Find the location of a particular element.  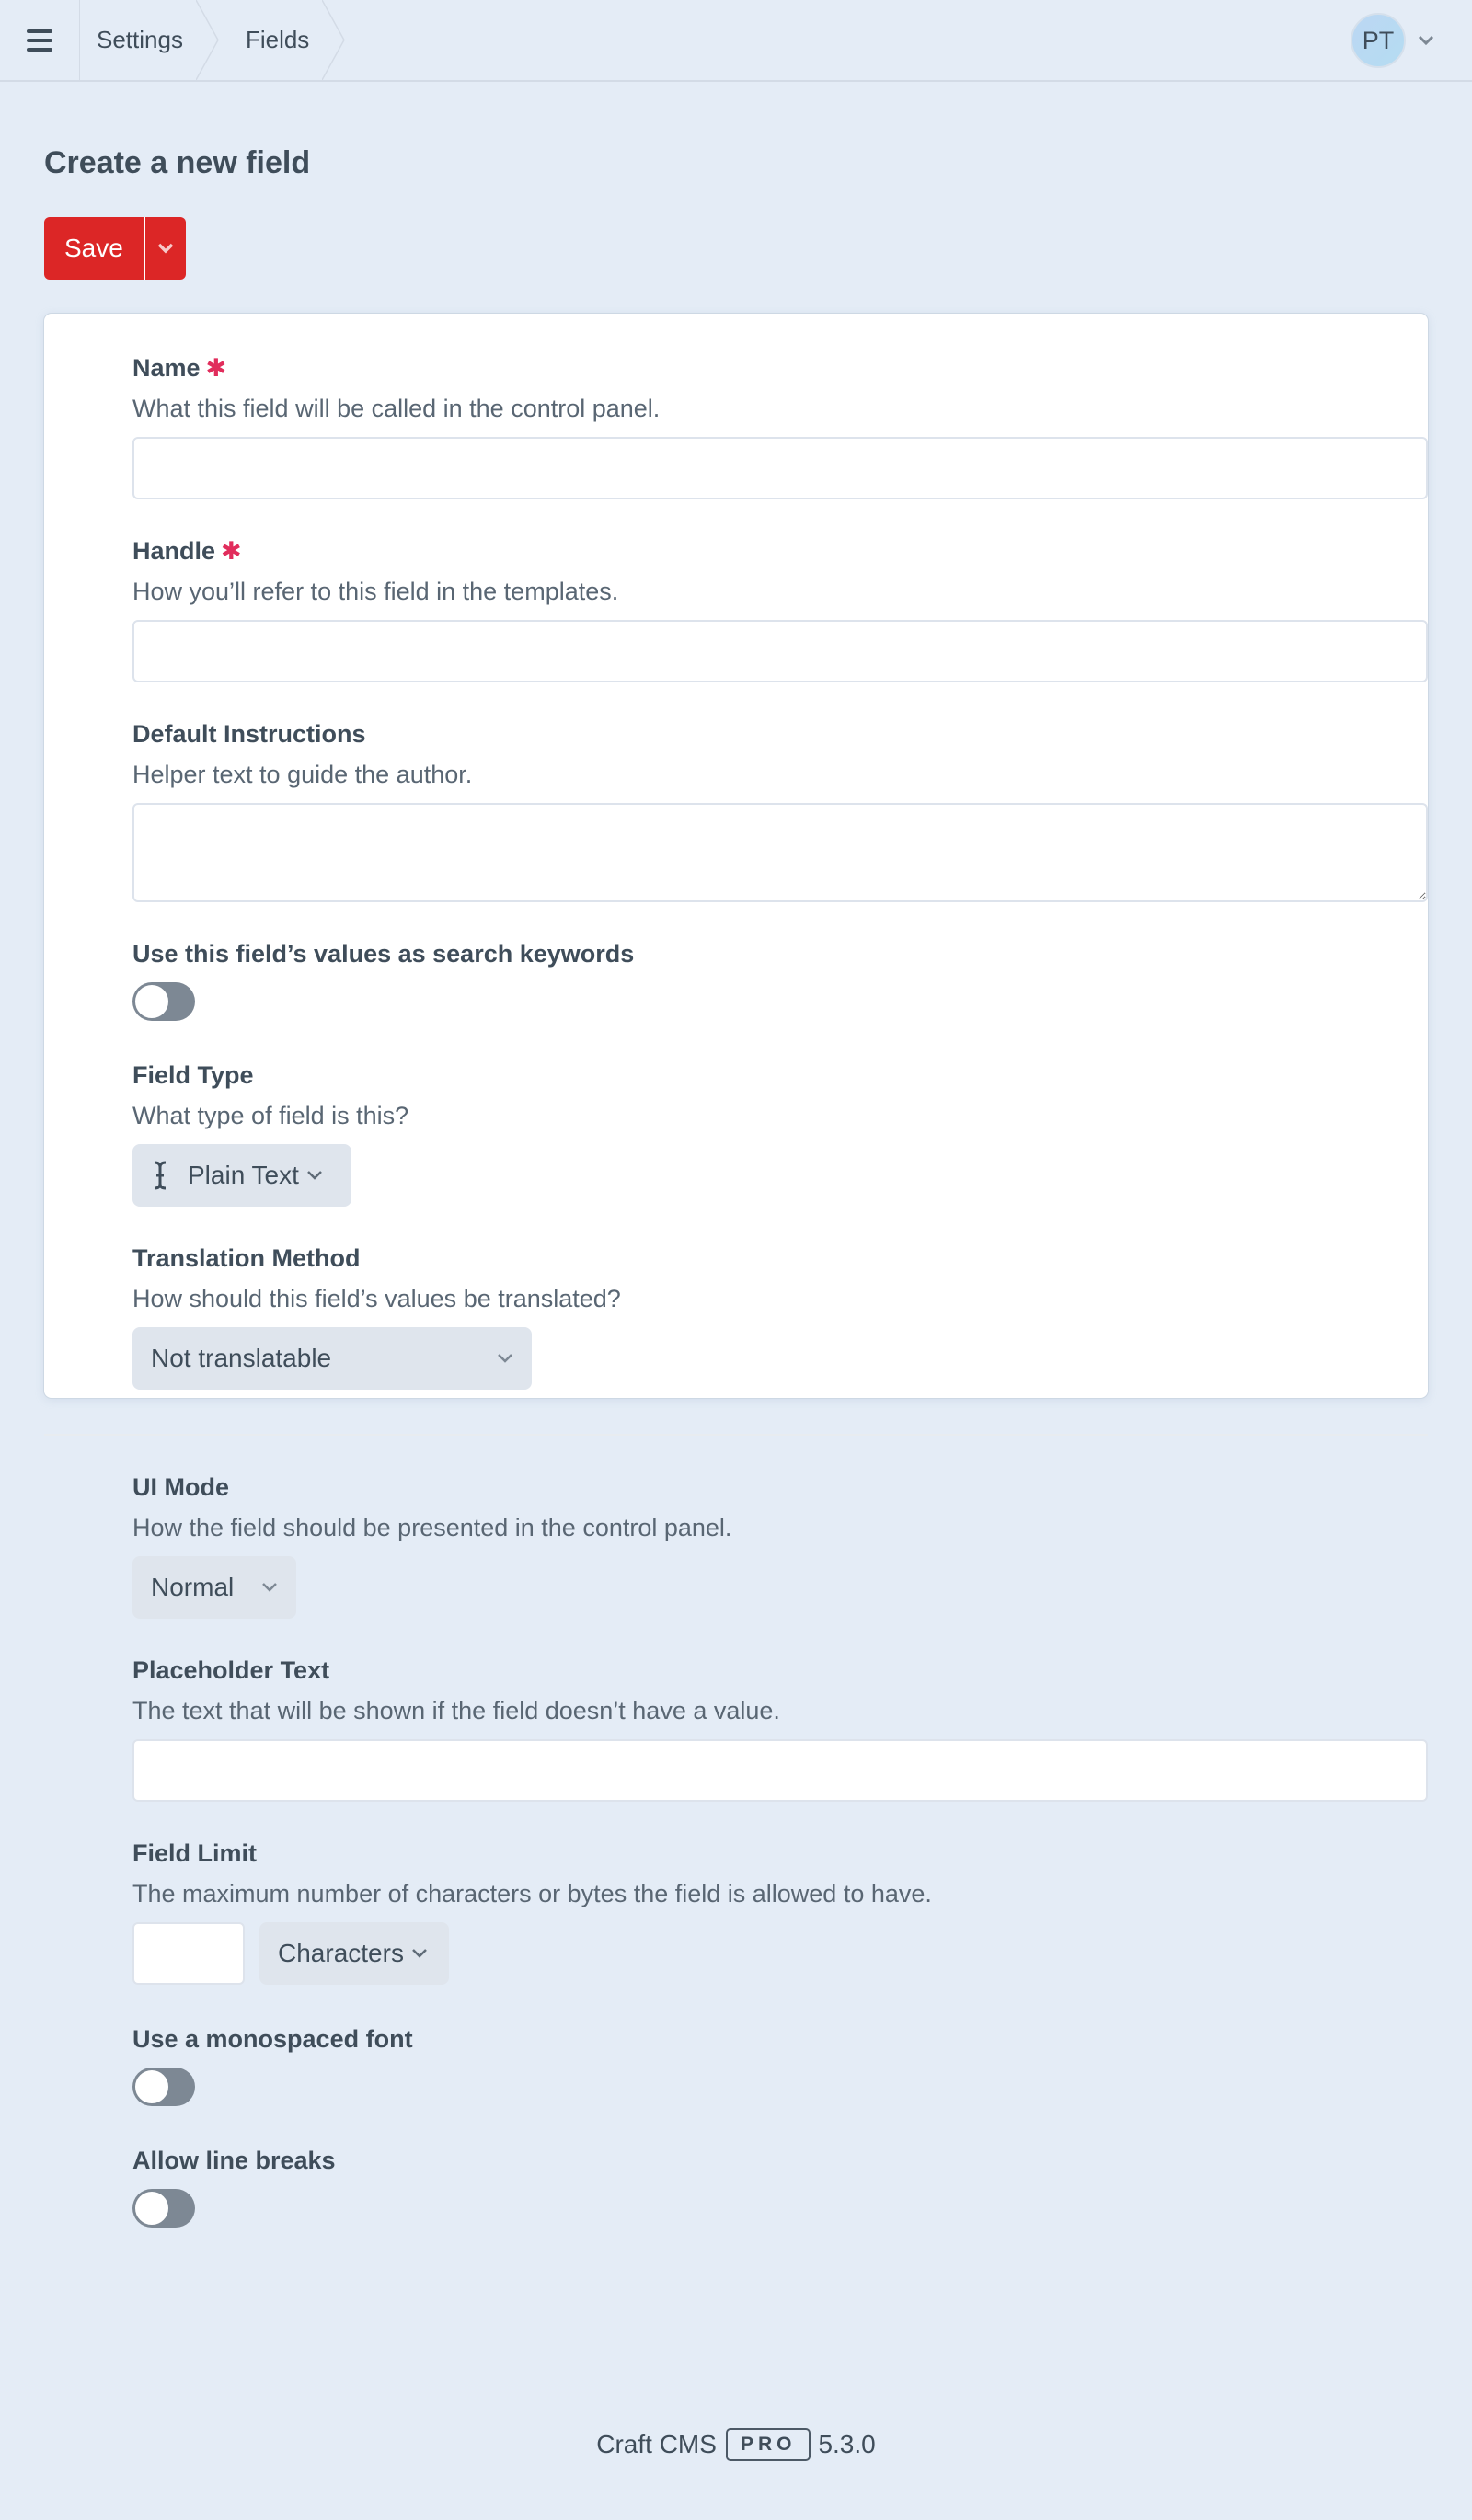

field-limit-unit-select: Characters is located at coordinates (354, 1953).